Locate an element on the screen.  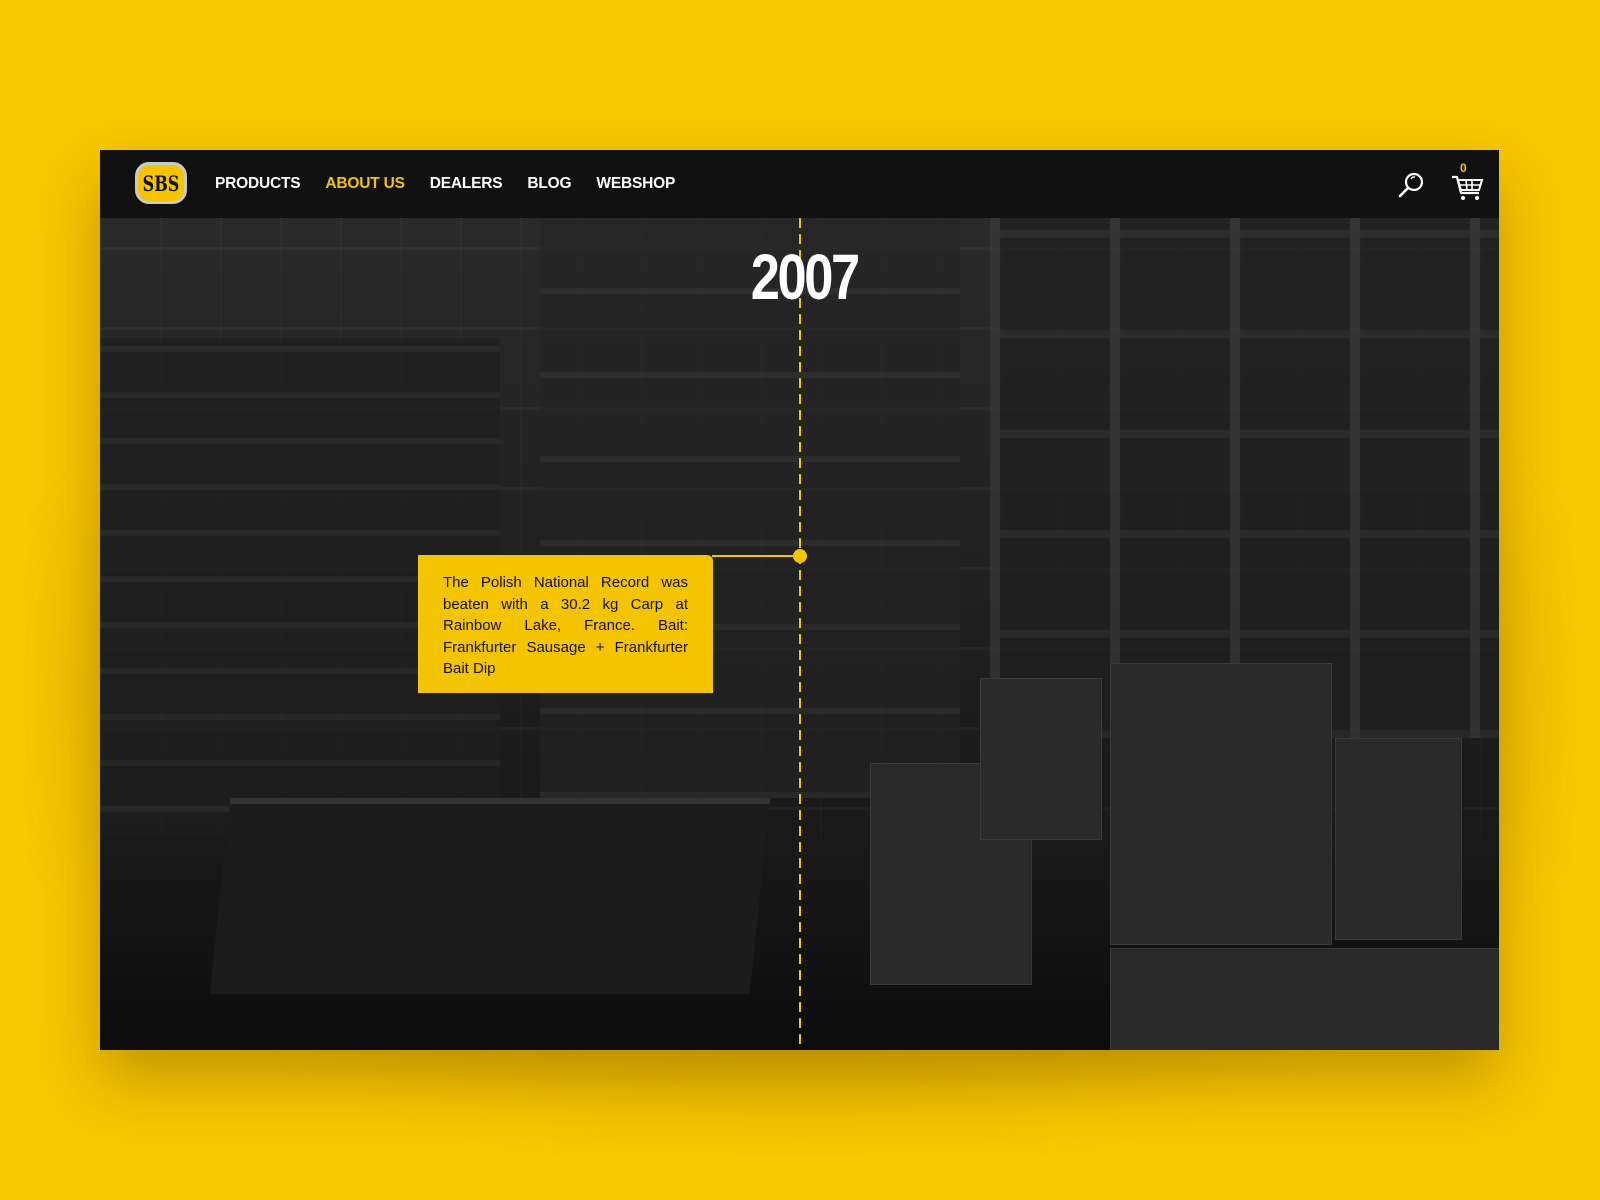
nav-item-dealers: DEALERS is located at coordinates (466, 184).